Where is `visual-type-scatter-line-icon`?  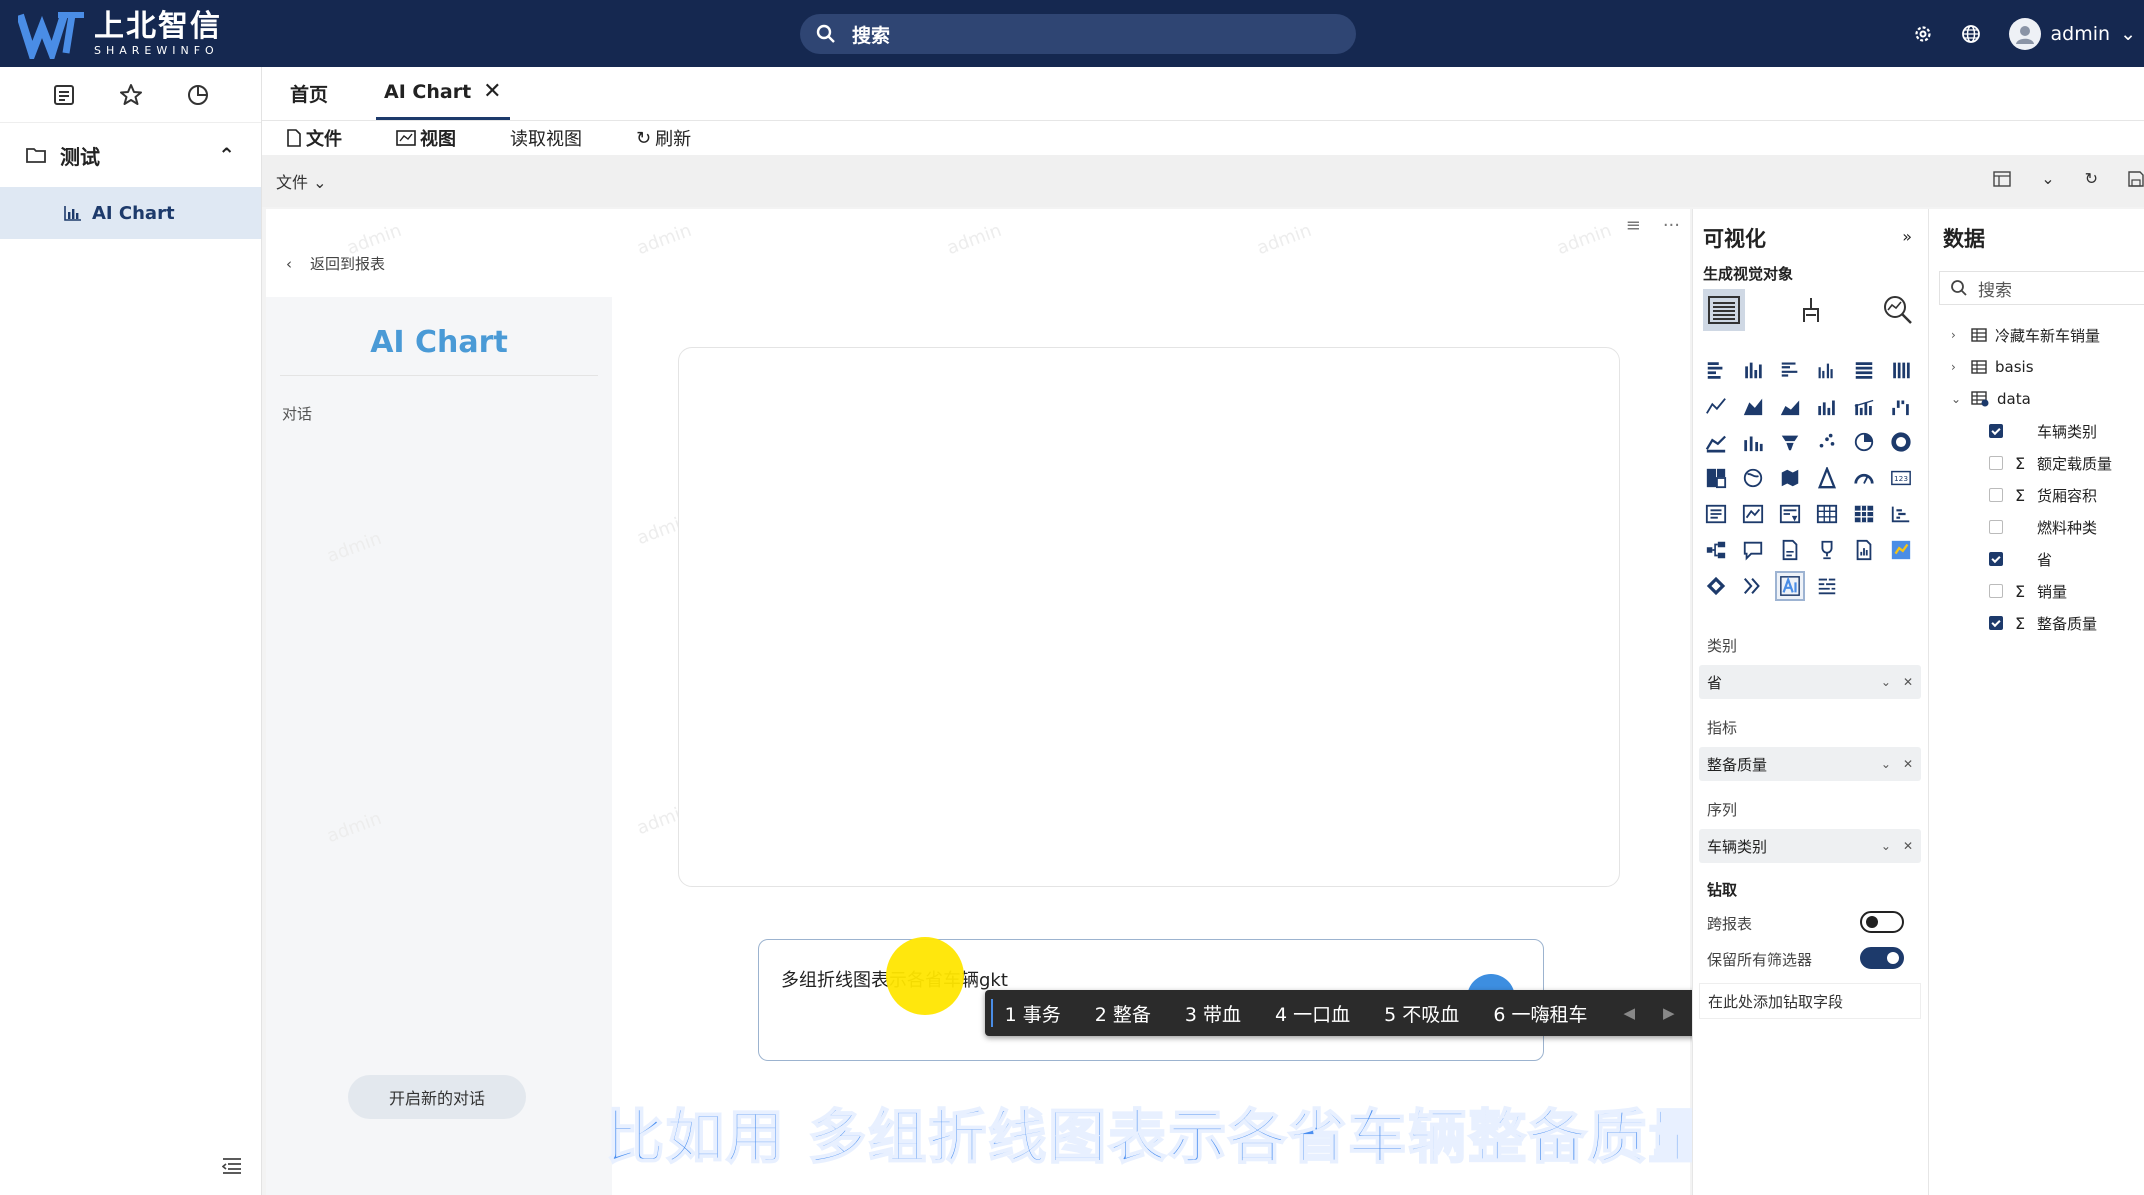 visual-type-scatter-line-icon is located at coordinates (1716, 442).